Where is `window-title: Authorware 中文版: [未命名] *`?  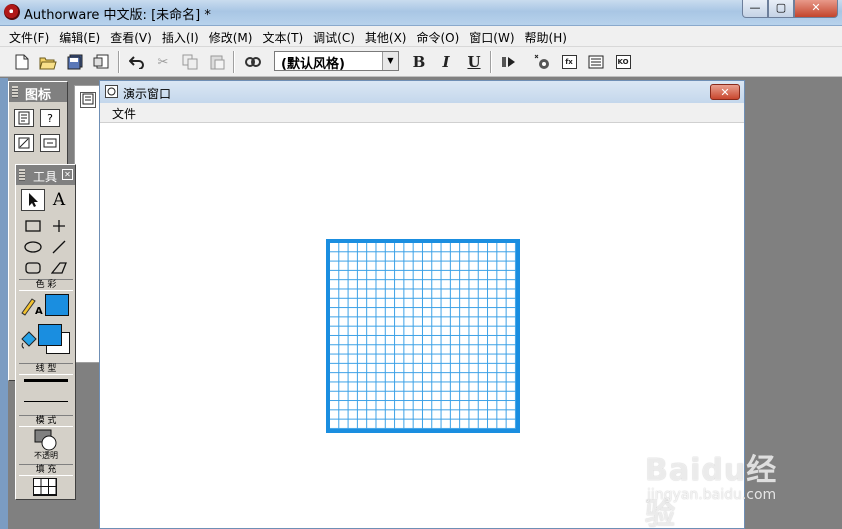
window-title: Authorware 中文版: [未命名] * is located at coordinates (117, 15).